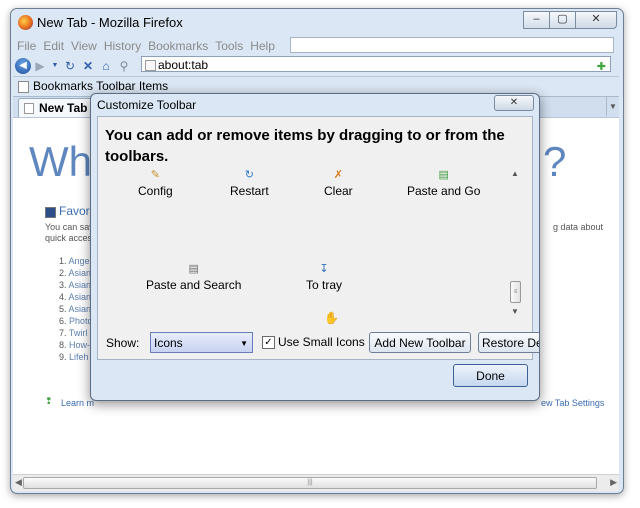 This screenshot has height=508, width=640. Describe the element at coordinates (63, 297) in the screenshot. I see `list-number: 4.` at that location.